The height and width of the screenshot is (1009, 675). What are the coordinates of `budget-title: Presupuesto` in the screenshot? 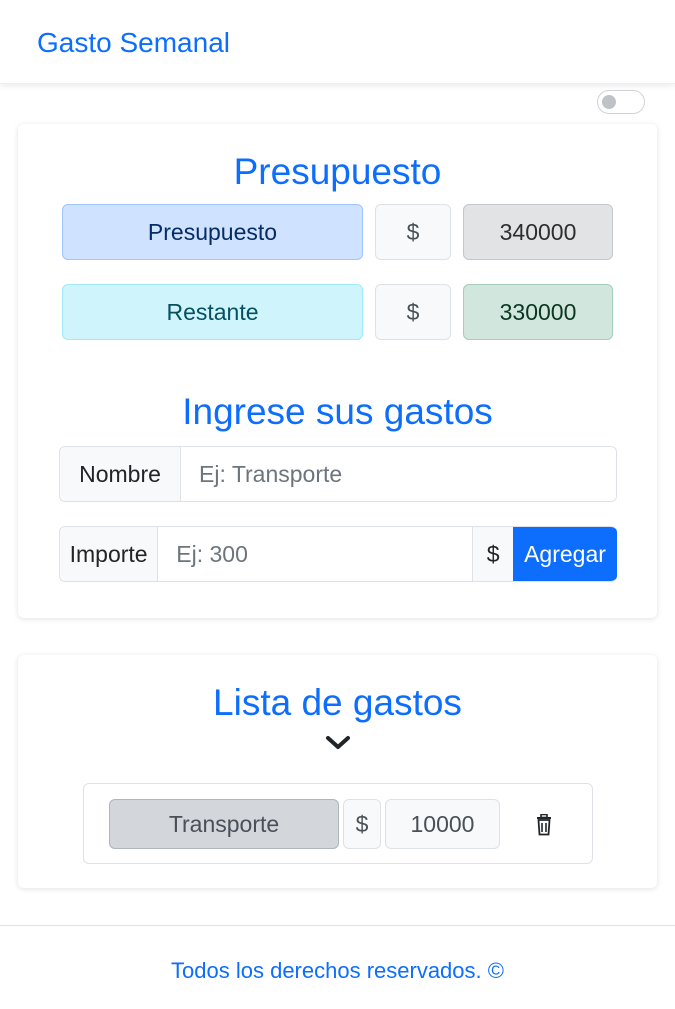 It's located at (337, 171).